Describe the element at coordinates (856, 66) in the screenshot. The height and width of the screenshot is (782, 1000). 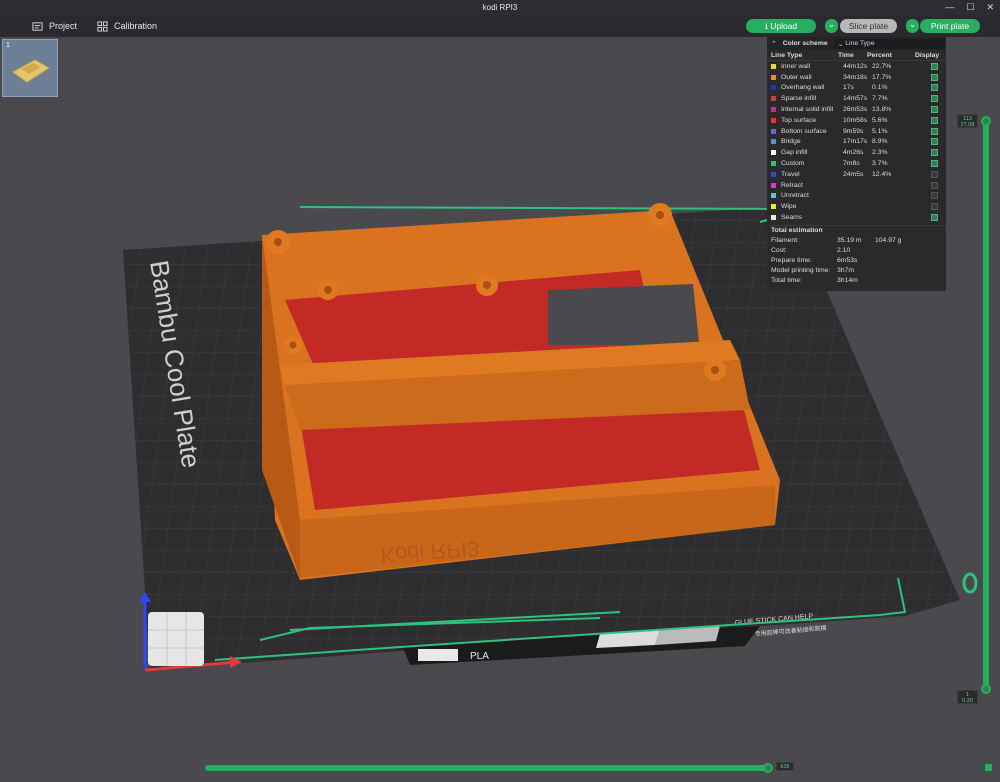
I see `legend-row: Inner wall 44m12s 22.7%` at that location.